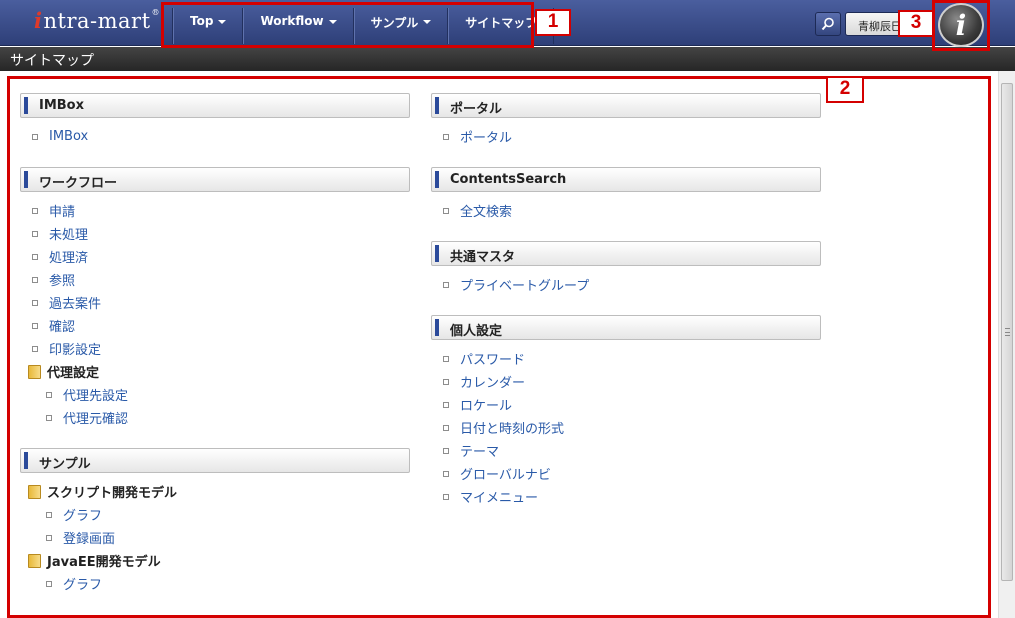  I want to click on grip-icon, so click(1007, 332).